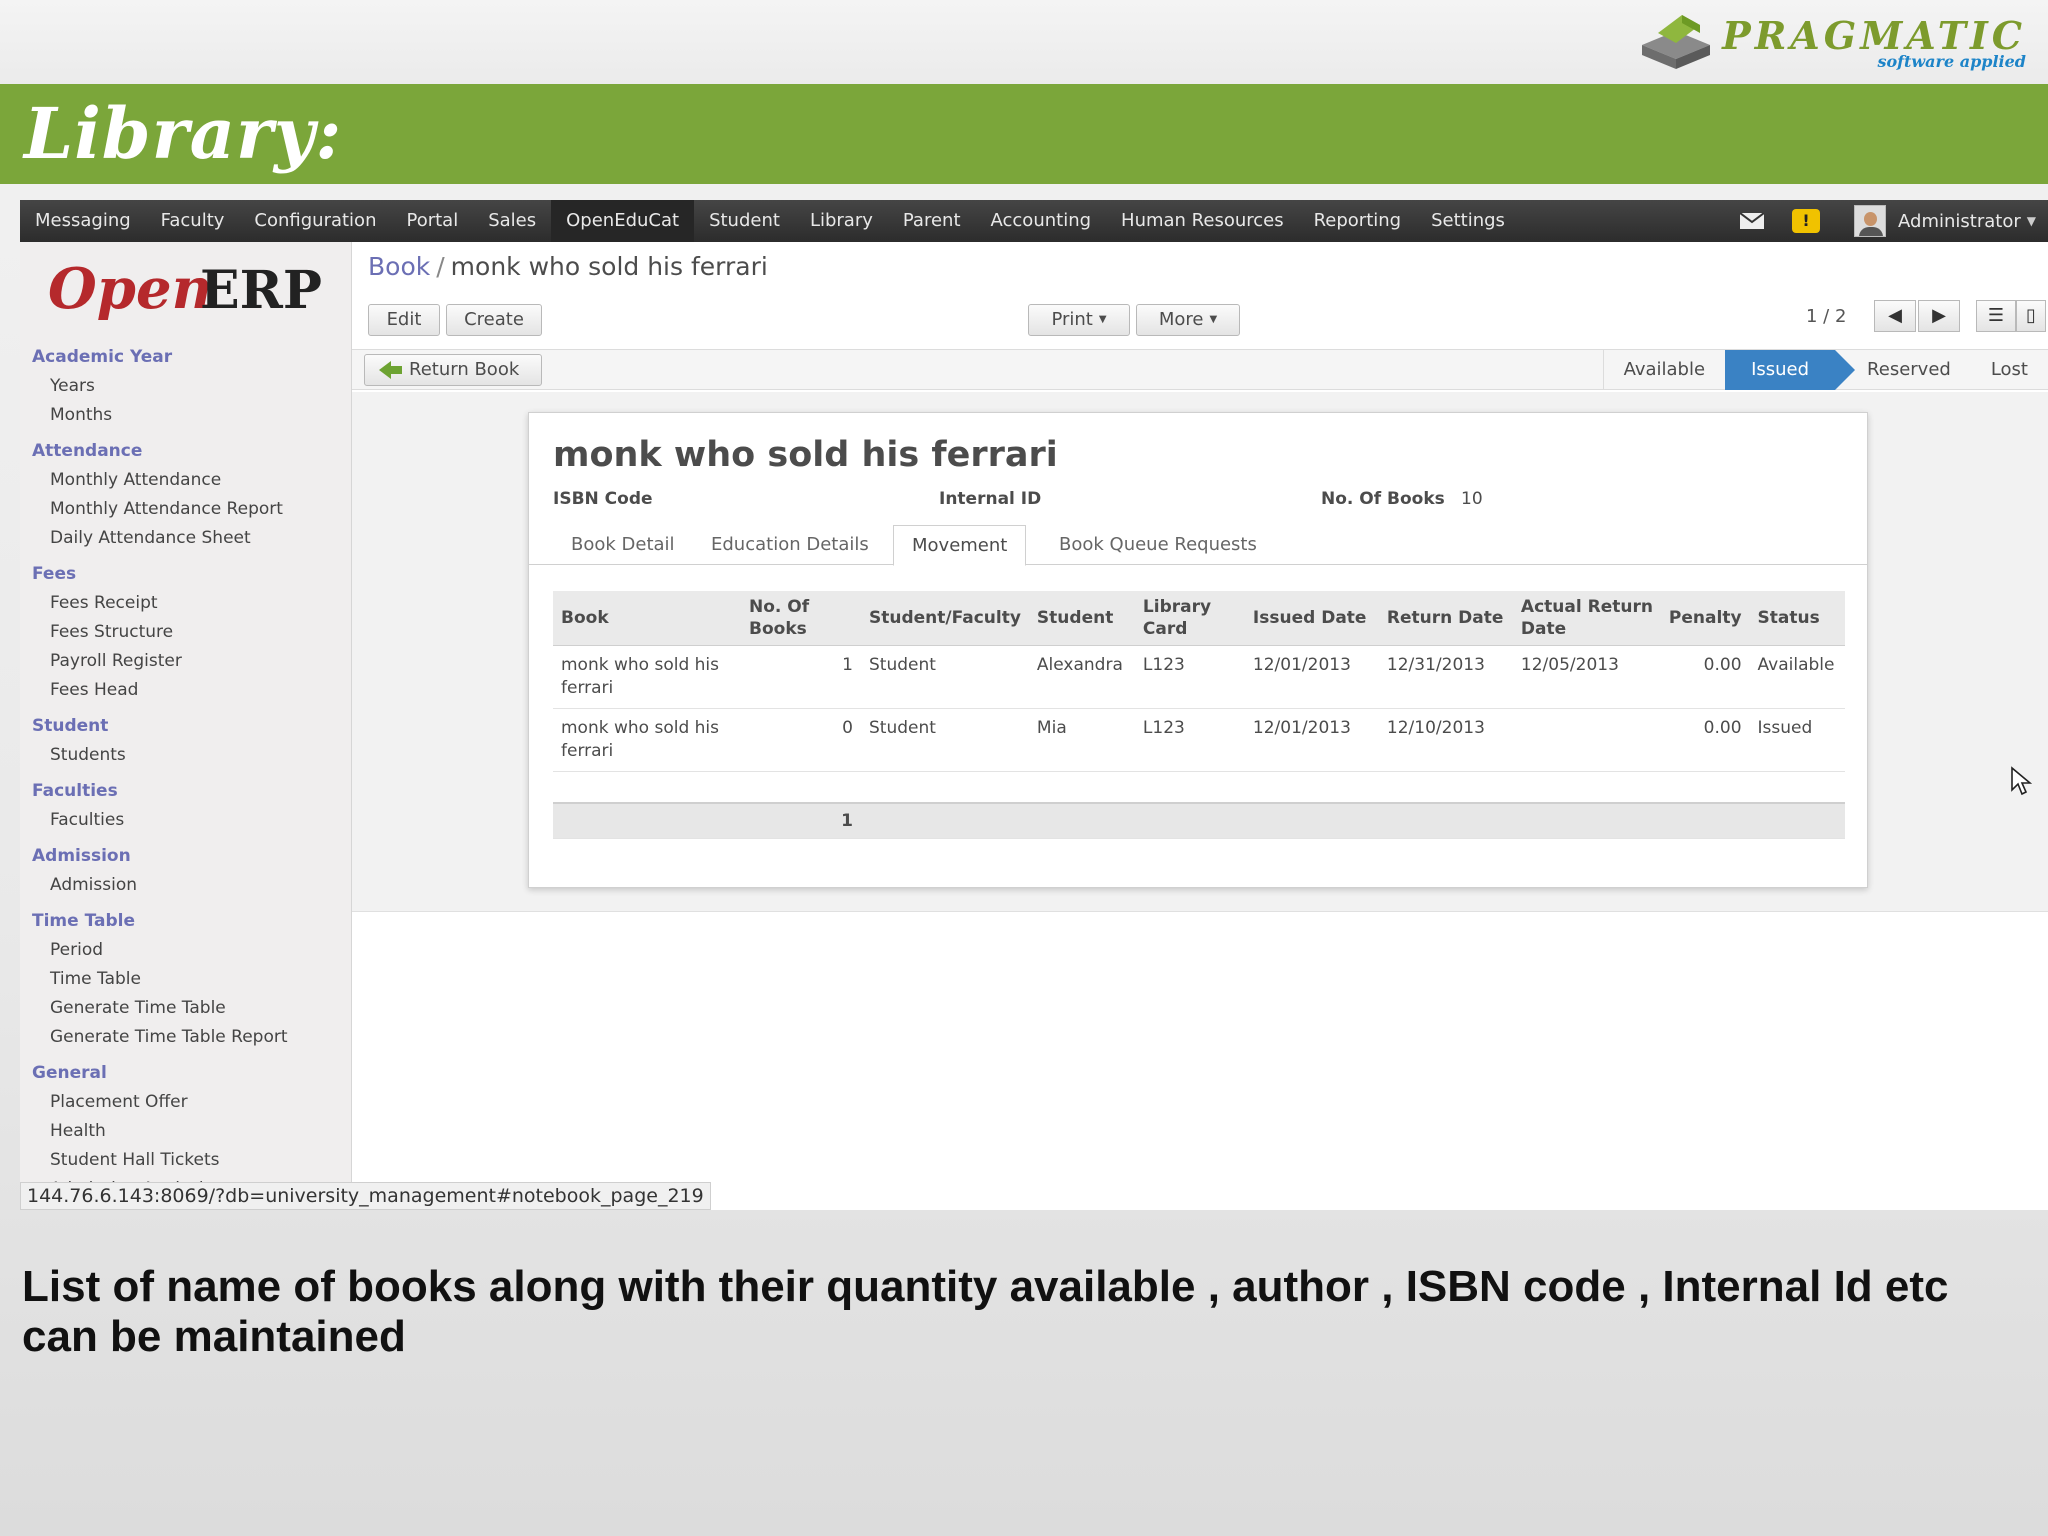  Describe the element at coordinates (464, 369) in the screenshot. I see `return-book-label: Return Book` at that location.